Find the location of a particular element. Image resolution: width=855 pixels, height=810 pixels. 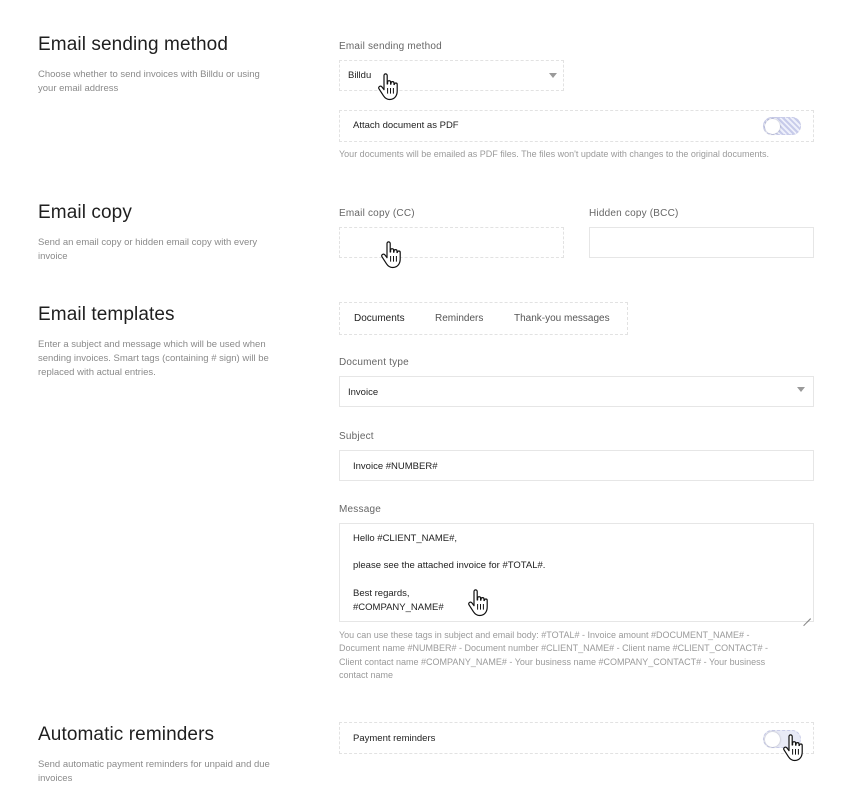

section-title-reminders: Automatic reminders is located at coordinates (126, 734).